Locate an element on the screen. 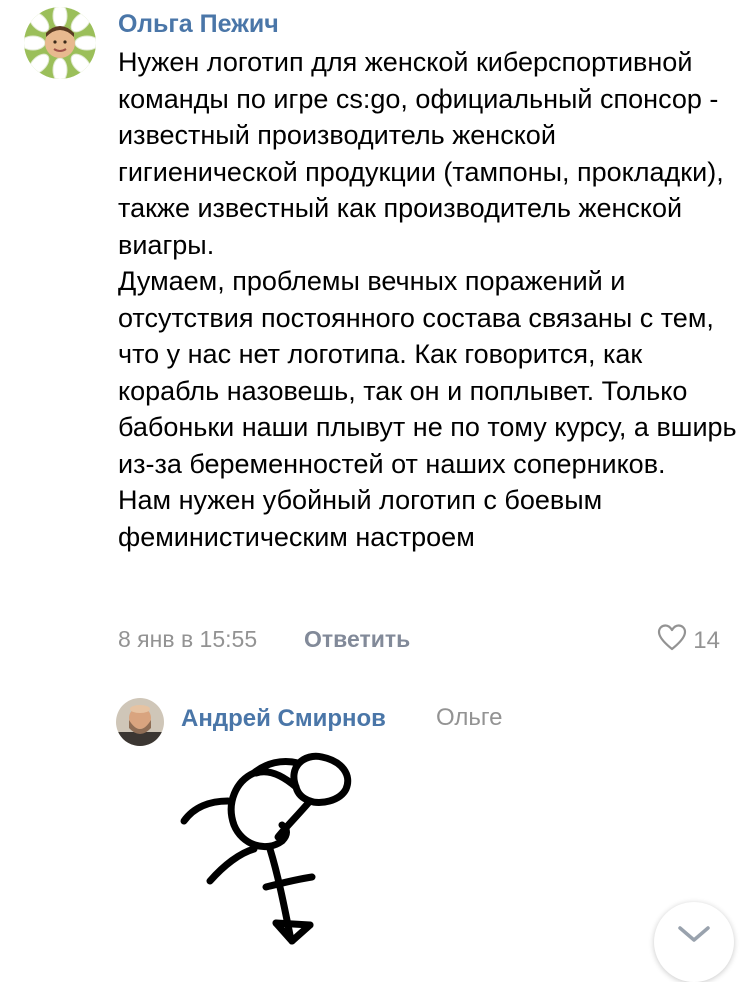 Image resolution: width=750 pixels, height=982 pixels. avatar-andrey is located at coordinates (140, 722).